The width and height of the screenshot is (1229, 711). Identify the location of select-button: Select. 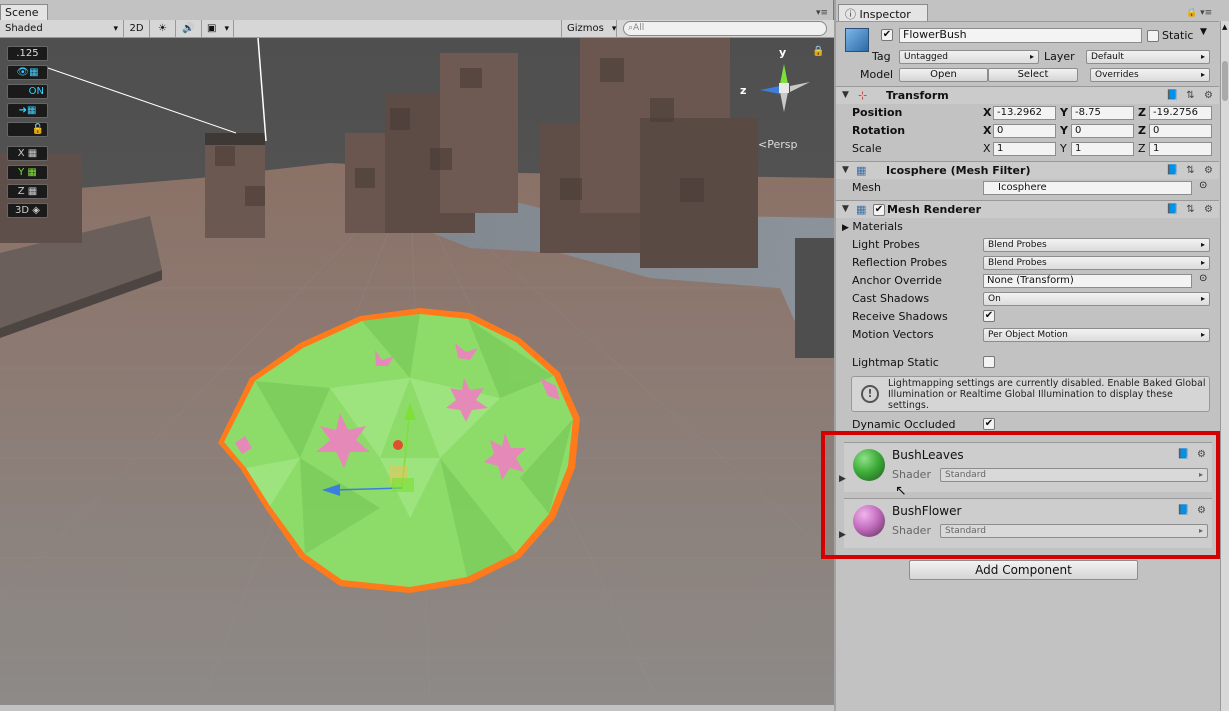
(1033, 75).